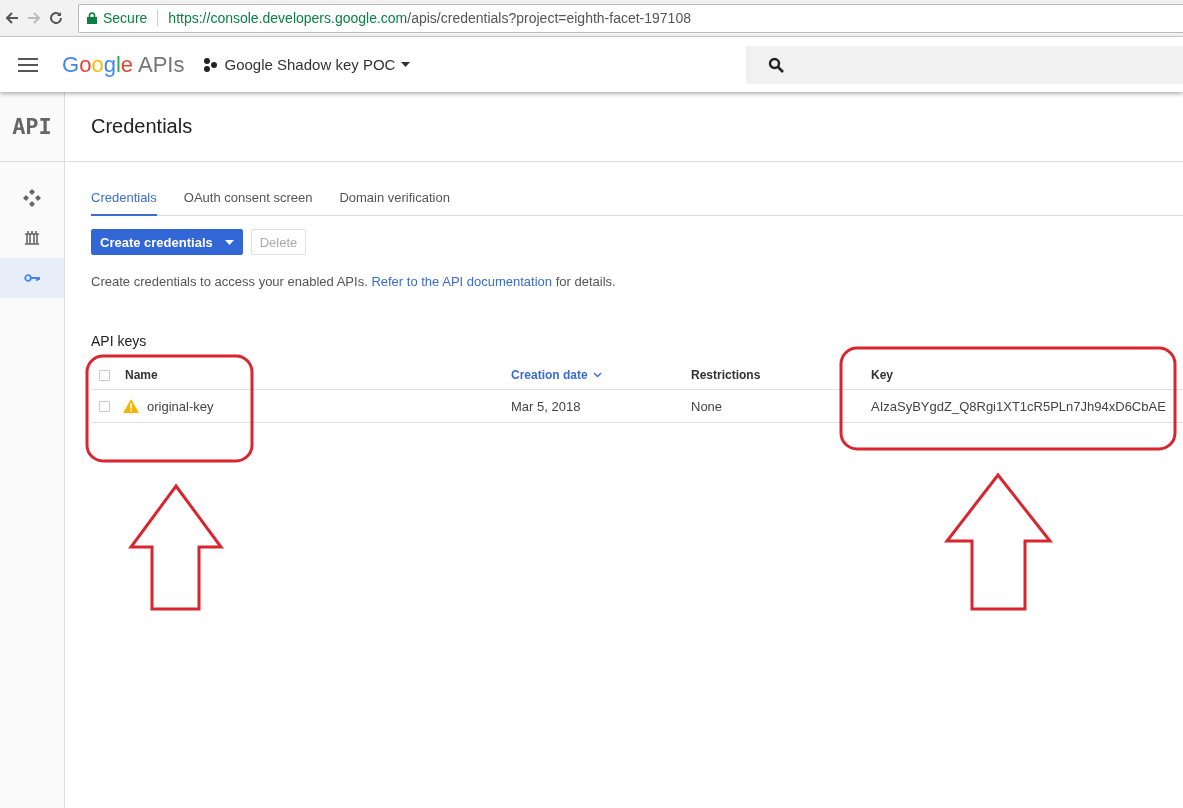 The width and height of the screenshot is (1183, 808). What do you see at coordinates (546, 406) in the screenshot?
I see `creation-date: Mar 5, 2018` at bounding box center [546, 406].